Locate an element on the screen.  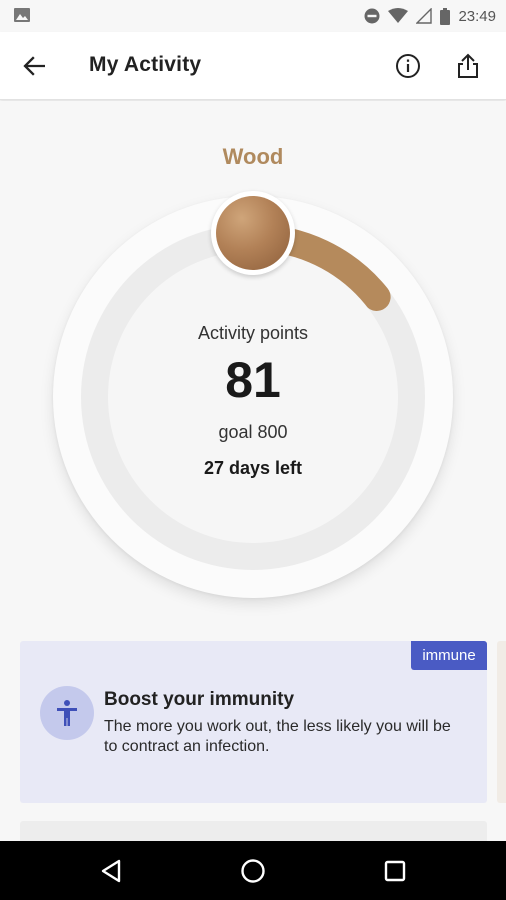
nav-recents-button is located at coordinates (395, 871).